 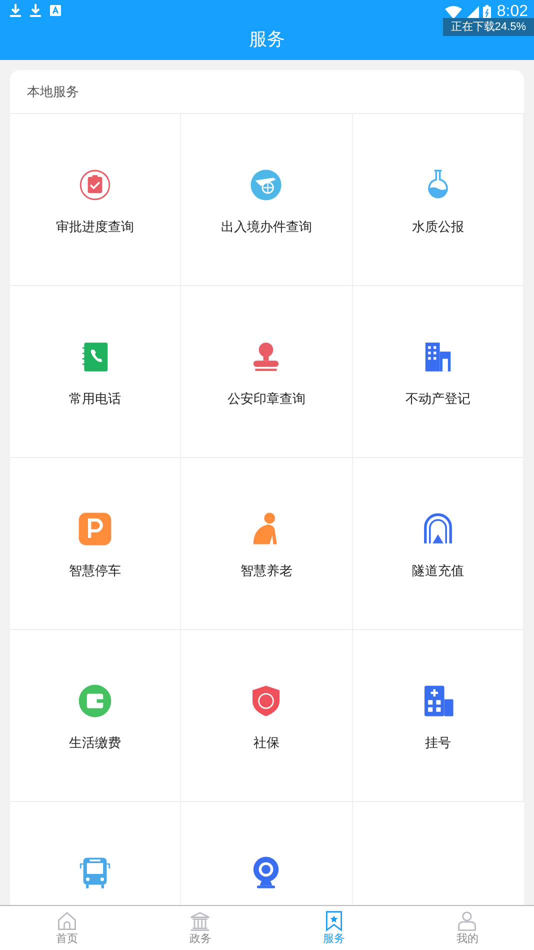 What do you see at coordinates (486, 12) in the screenshot?
I see `battery-icon` at bounding box center [486, 12].